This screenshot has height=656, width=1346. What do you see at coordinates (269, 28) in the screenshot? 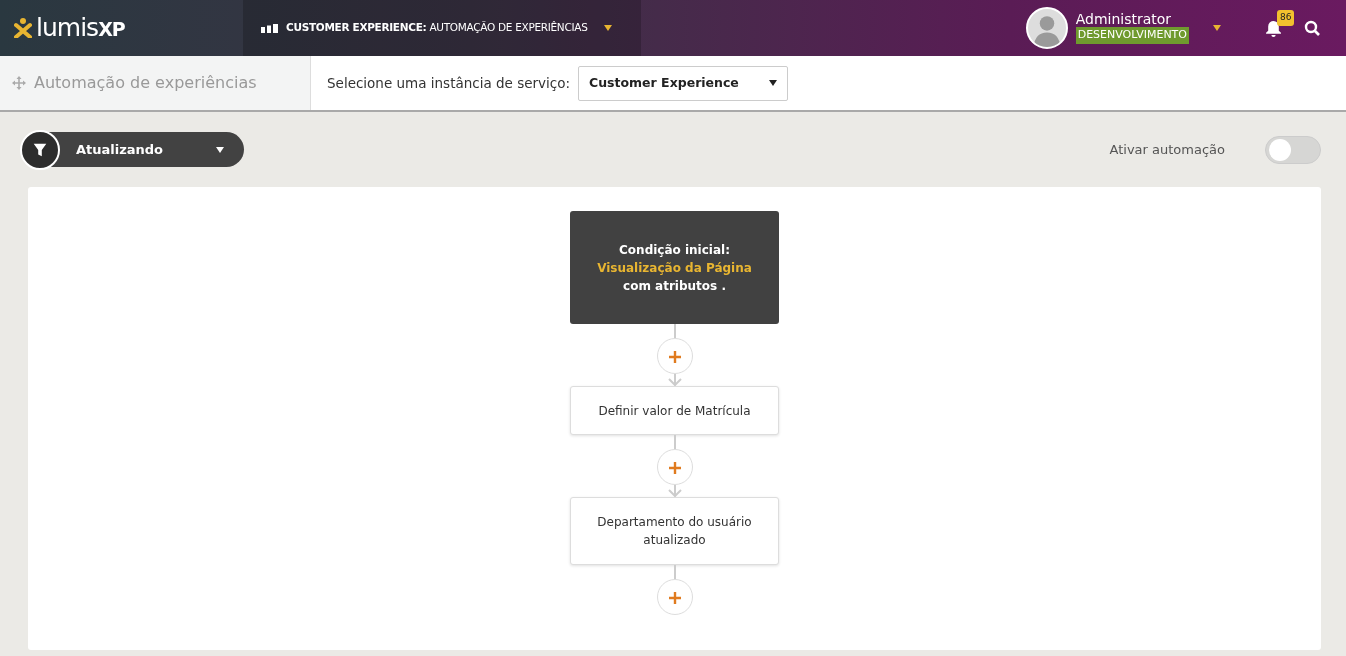
I see `bar-chart-icon` at bounding box center [269, 28].